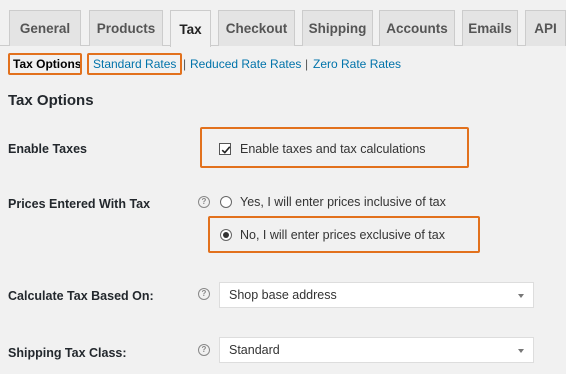 This screenshot has height=374, width=566. What do you see at coordinates (226, 202) in the screenshot?
I see `prices-inclusive-radio` at bounding box center [226, 202].